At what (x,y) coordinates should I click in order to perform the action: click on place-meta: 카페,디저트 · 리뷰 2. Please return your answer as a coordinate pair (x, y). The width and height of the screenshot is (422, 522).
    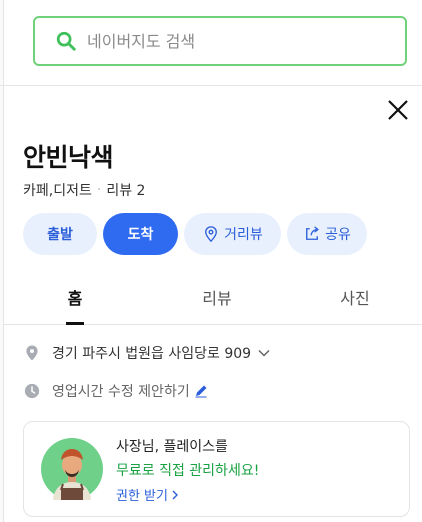
    Looking at the image, I should click on (84, 190).